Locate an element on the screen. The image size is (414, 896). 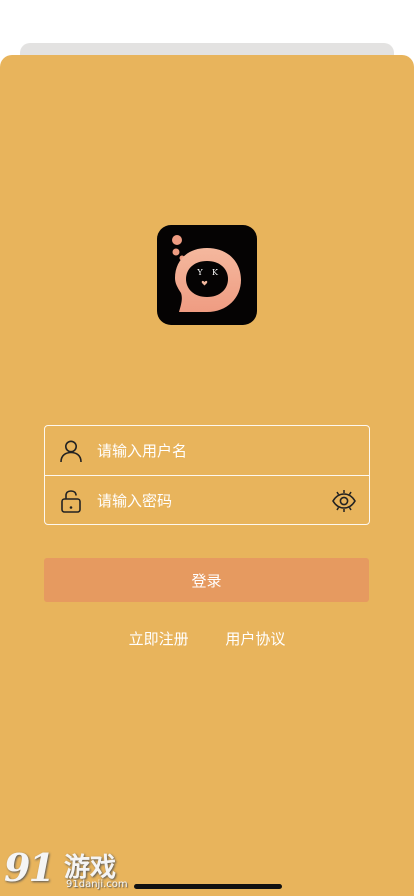
username-row is located at coordinates (207, 451).